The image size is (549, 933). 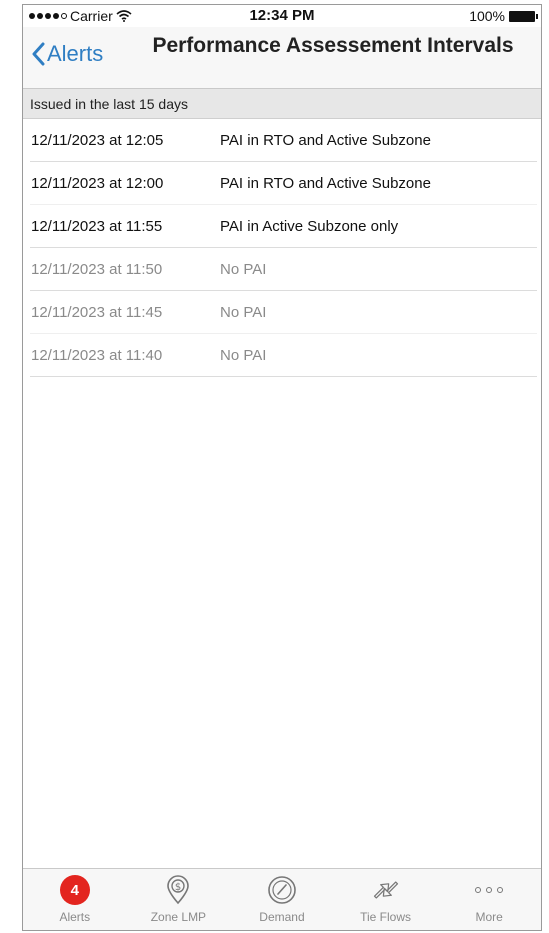 I want to click on navigation-bar: Alerts Performance Assessement Intervals, so click(x=282, y=58).